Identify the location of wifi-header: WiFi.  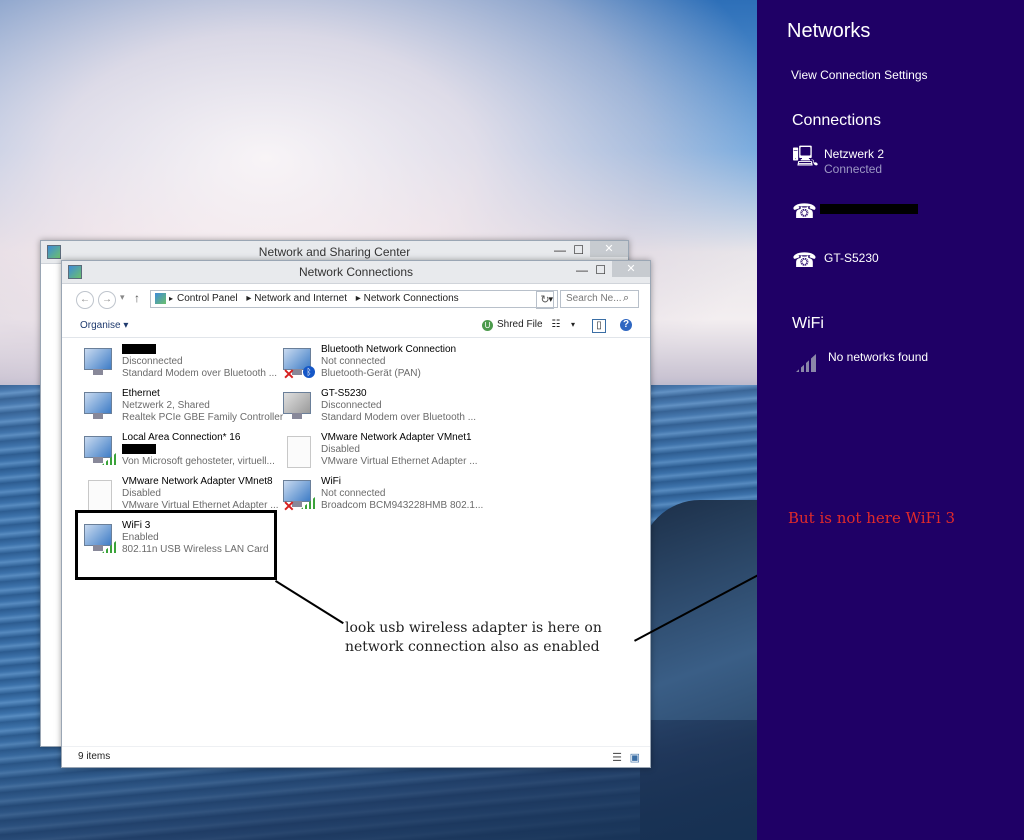
(808, 323).